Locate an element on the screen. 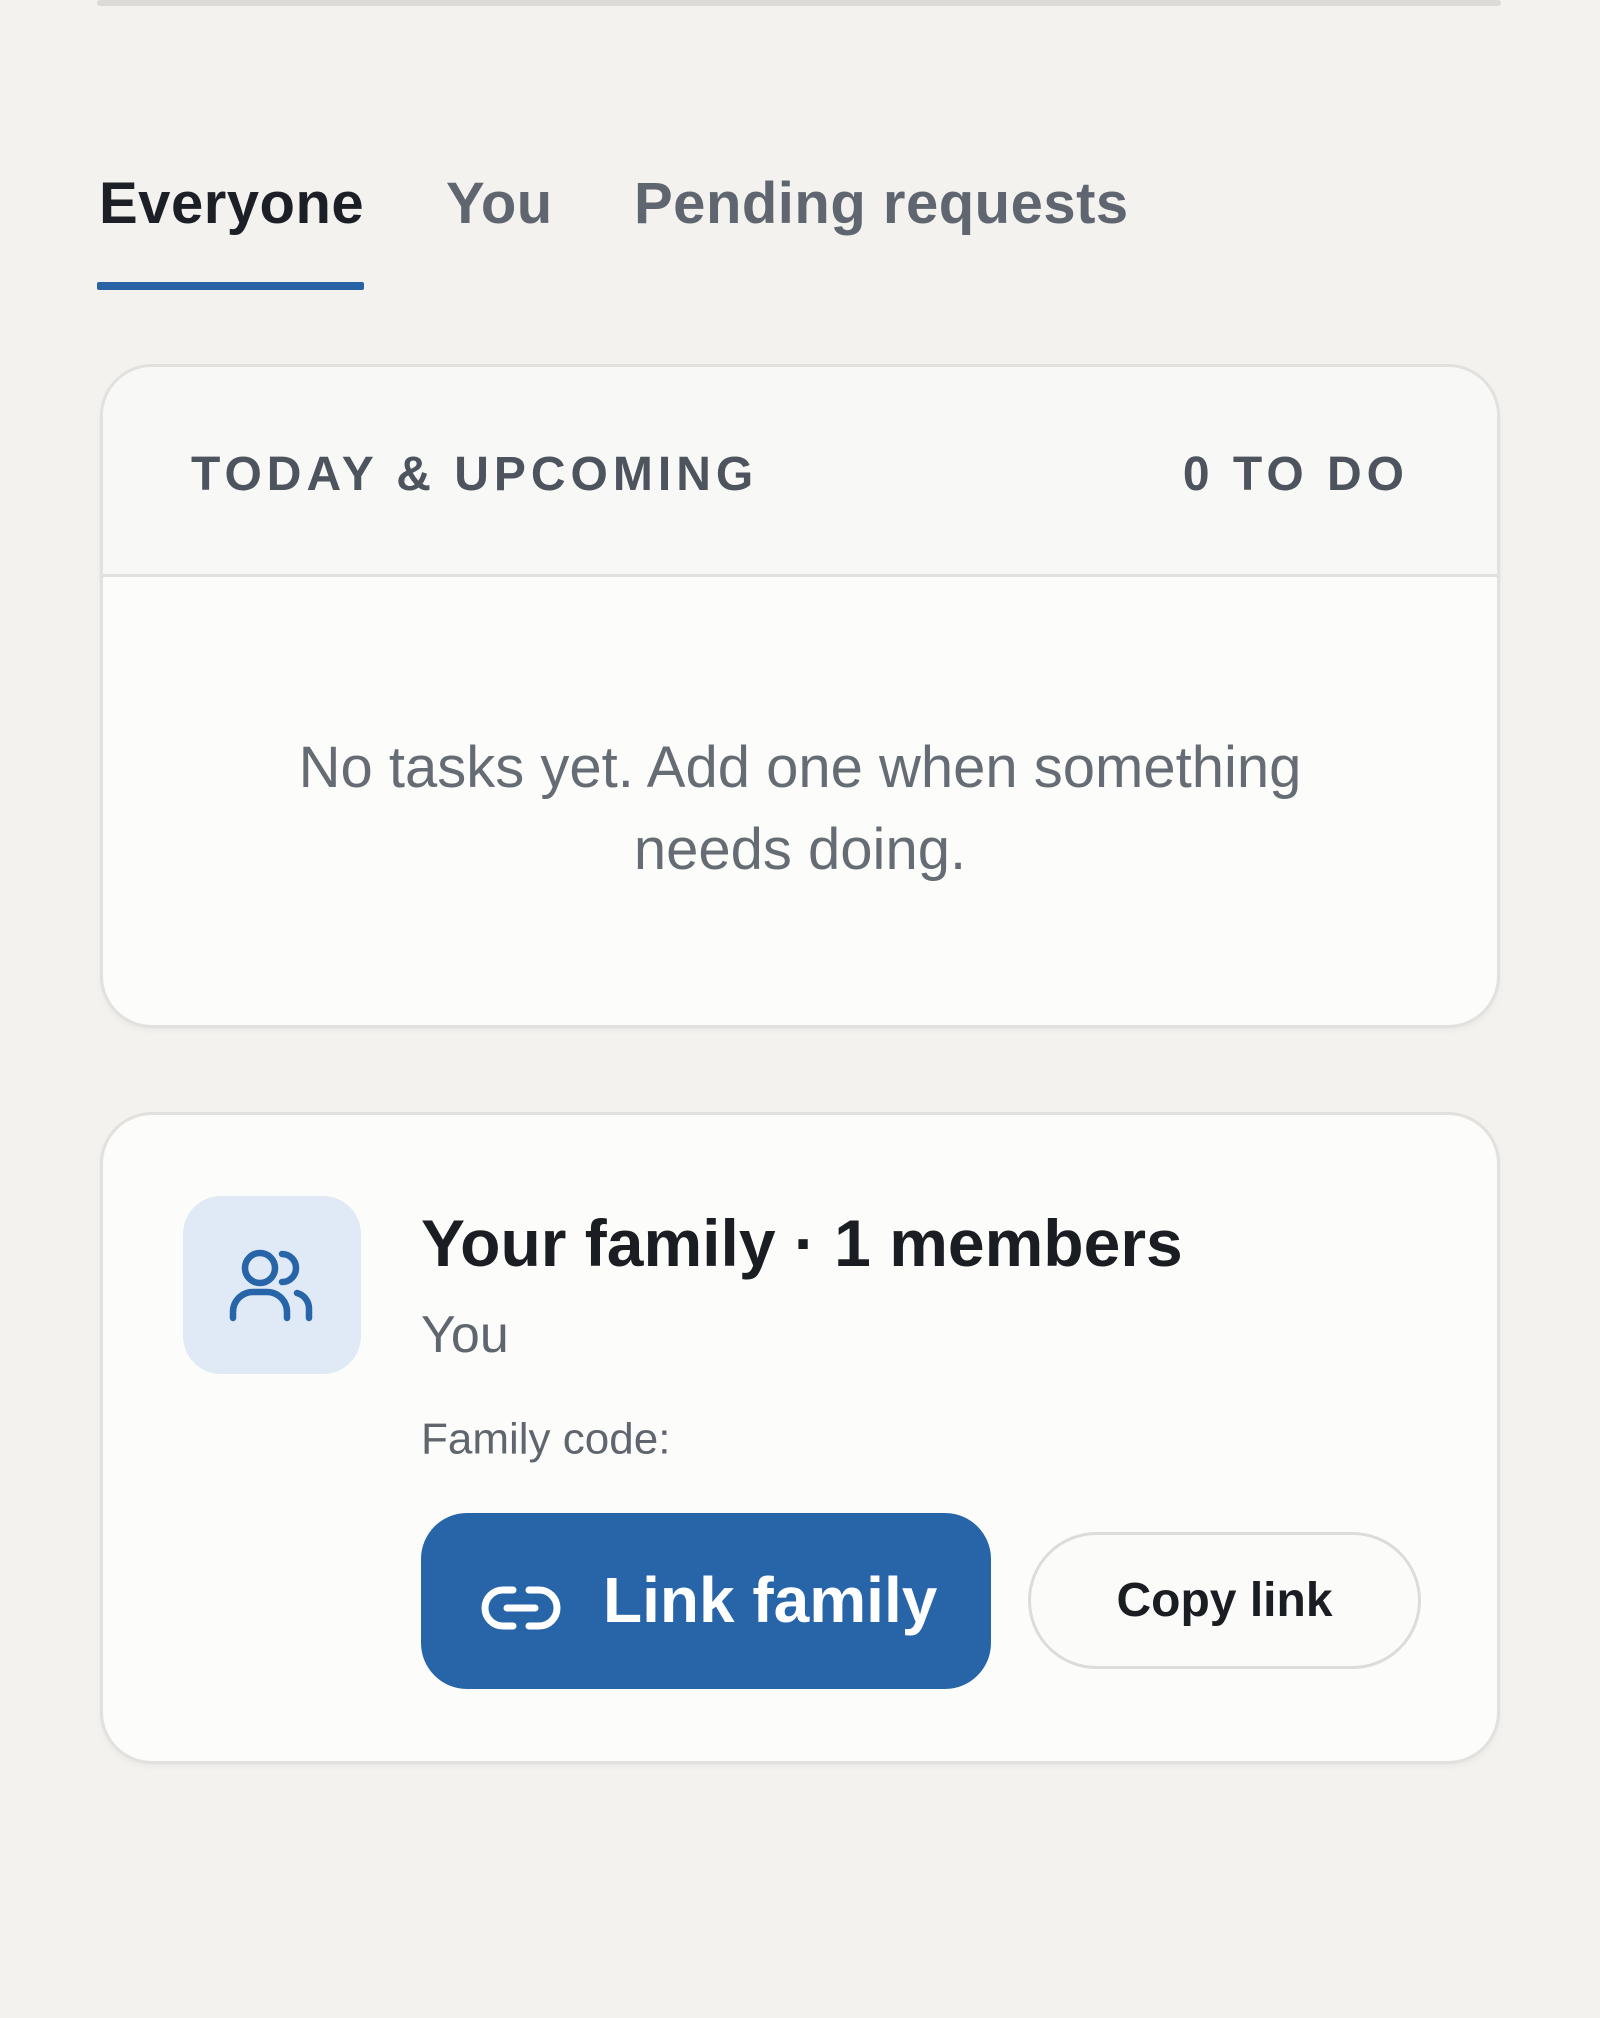 This screenshot has height=2018, width=1600. top-divider is located at coordinates (799, 3).